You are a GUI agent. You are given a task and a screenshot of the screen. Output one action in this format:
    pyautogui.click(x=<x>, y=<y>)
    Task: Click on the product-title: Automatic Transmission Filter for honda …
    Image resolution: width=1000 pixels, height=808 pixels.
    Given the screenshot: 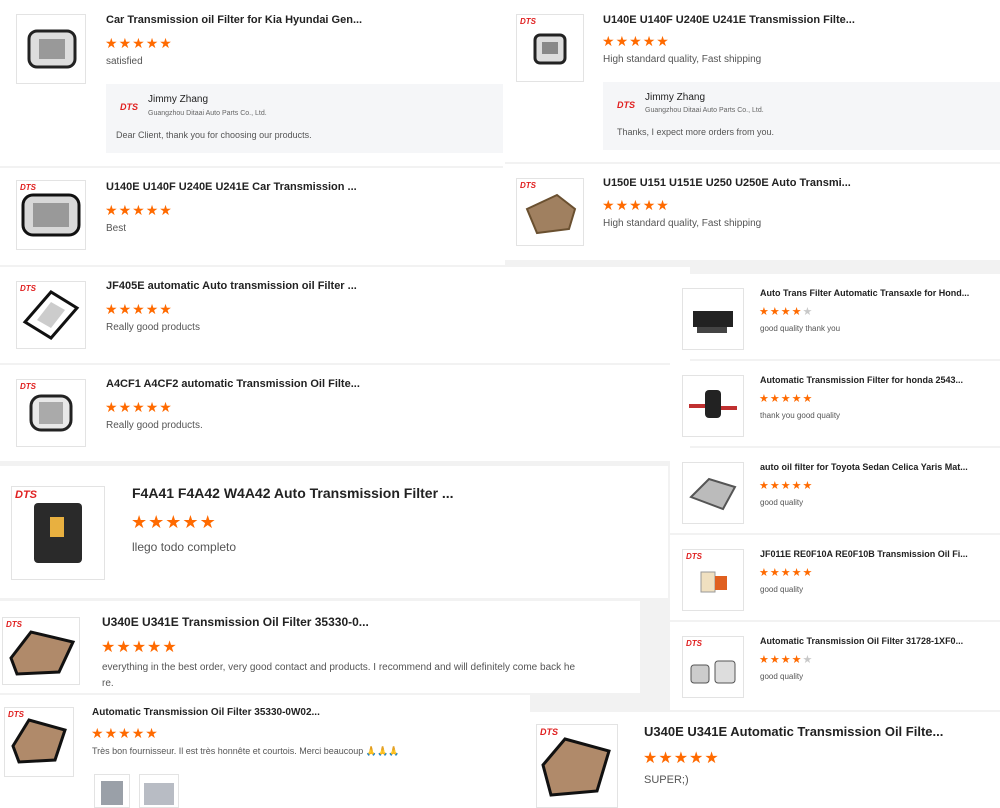 What is the action you would take?
    pyautogui.click(x=861, y=380)
    